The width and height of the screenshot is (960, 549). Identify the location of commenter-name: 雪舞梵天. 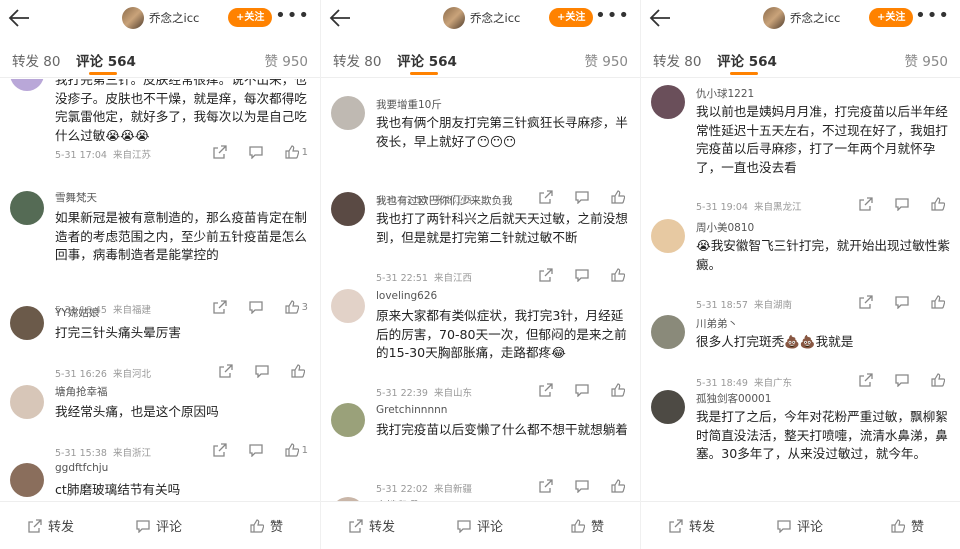
(76, 197).